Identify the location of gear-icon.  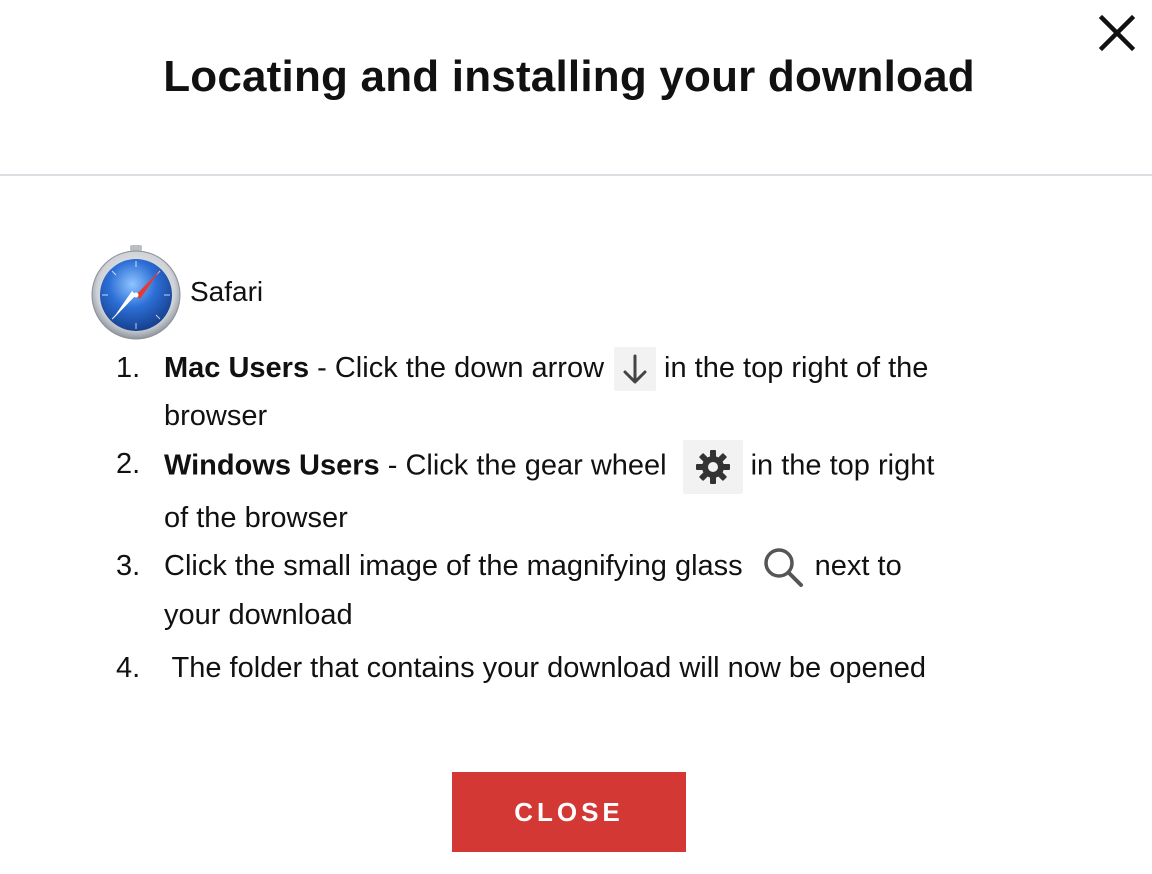
(712, 467).